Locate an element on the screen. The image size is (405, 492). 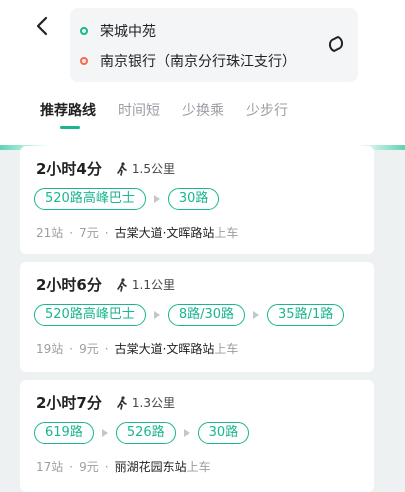
route-duration: 2小时7分 is located at coordinates (69, 403).